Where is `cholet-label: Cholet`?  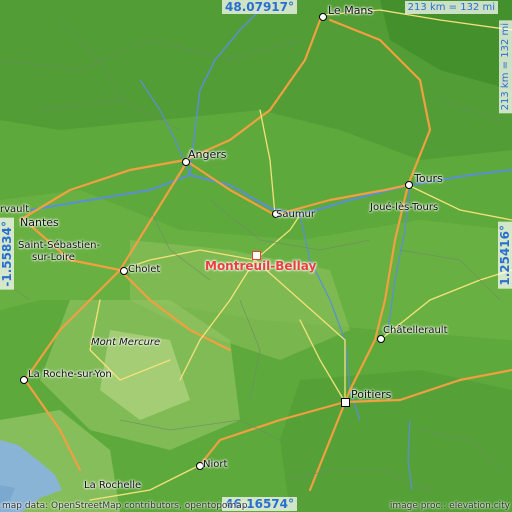
cholet-label: Cholet is located at coordinates (144, 269).